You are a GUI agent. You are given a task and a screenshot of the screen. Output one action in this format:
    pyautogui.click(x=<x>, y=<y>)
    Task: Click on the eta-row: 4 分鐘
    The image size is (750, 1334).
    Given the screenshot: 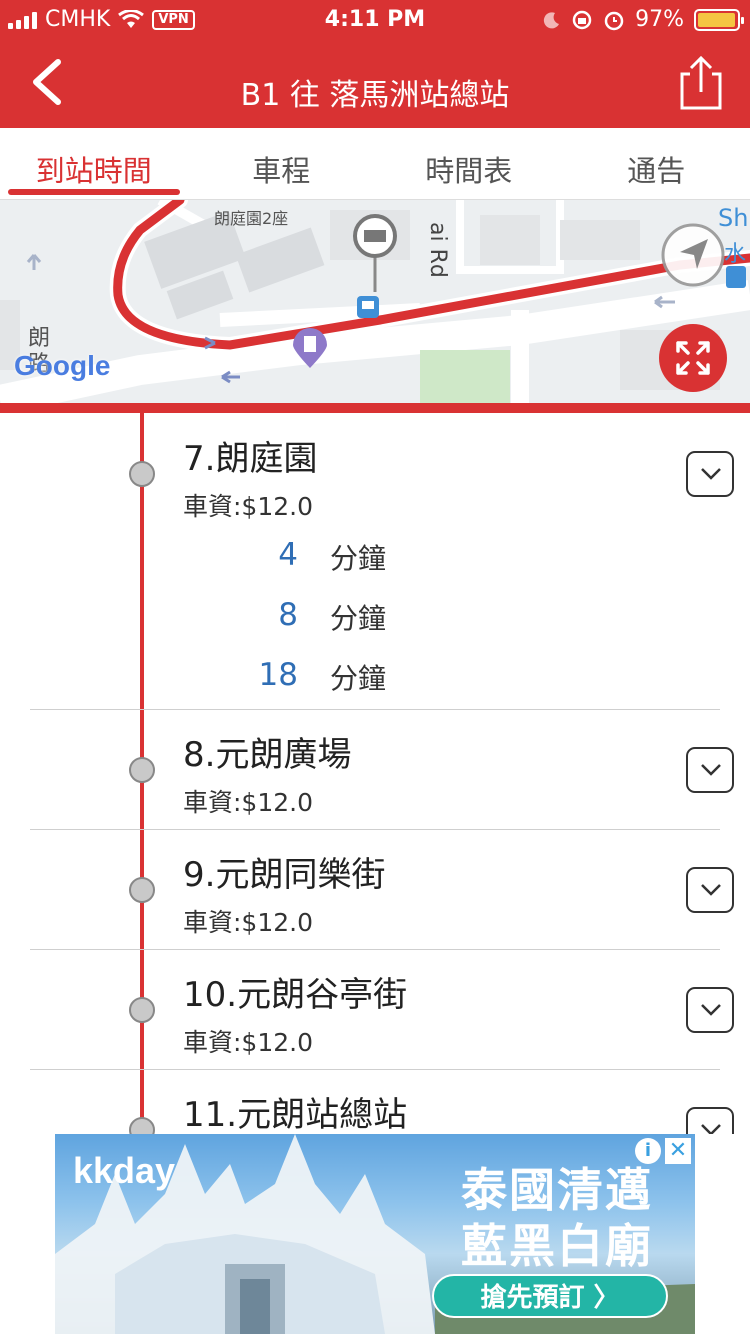 What is the action you would take?
    pyautogui.click(x=375, y=557)
    